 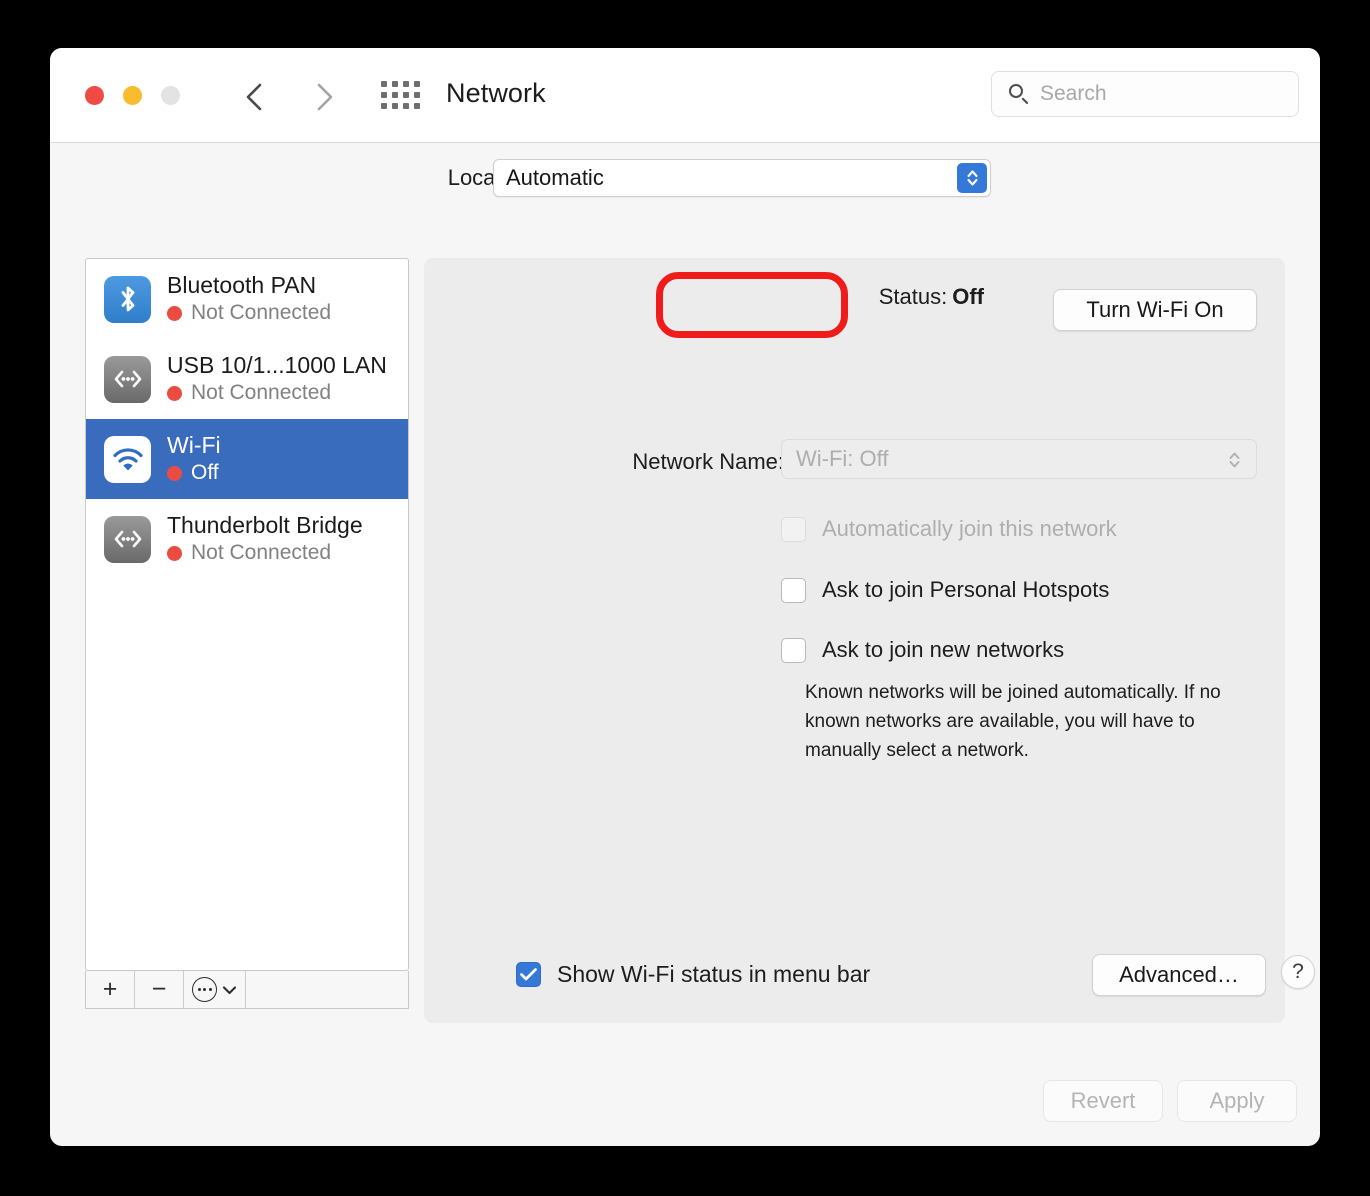 What do you see at coordinates (1145, 94) in the screenshot?
I see `search-field: Search` at bounding box center [1145, 94].